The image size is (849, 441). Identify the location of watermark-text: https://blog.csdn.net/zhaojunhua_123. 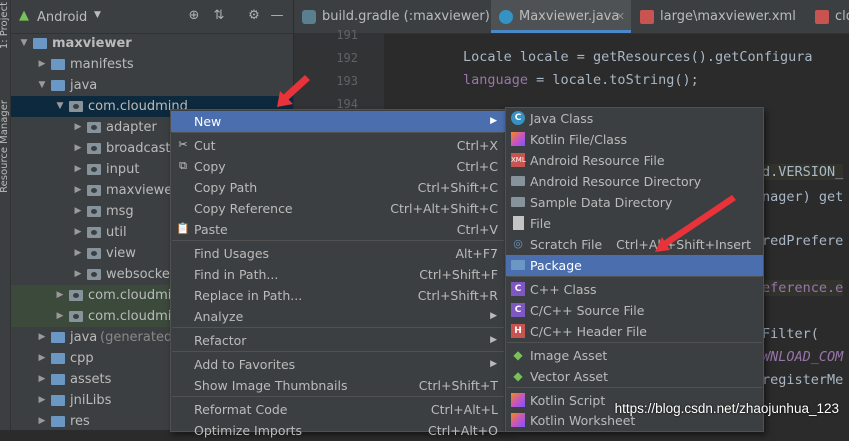
(726, 408).